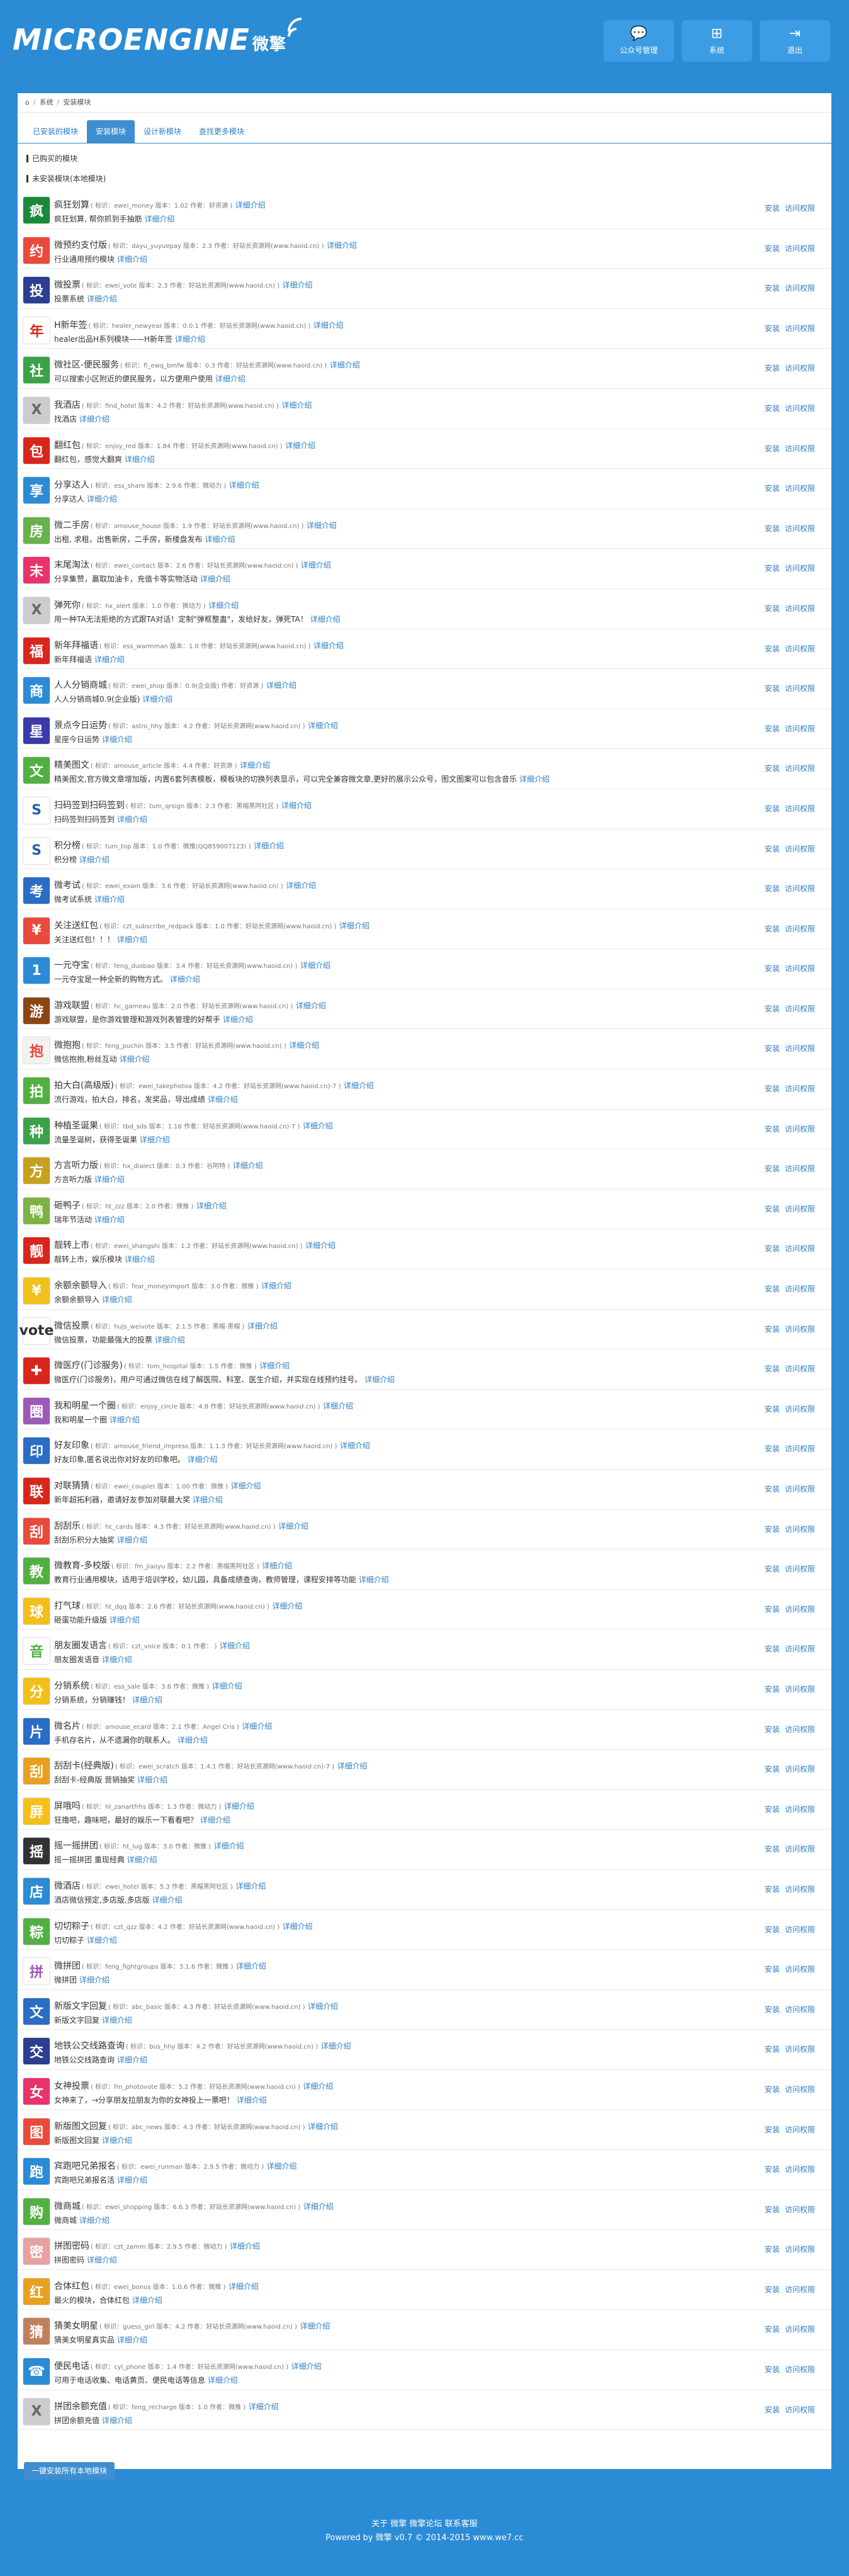 This screenshot has width=849, height=2576. I want to click on tab-find-more: 查找更多模块, so click(221, 131).